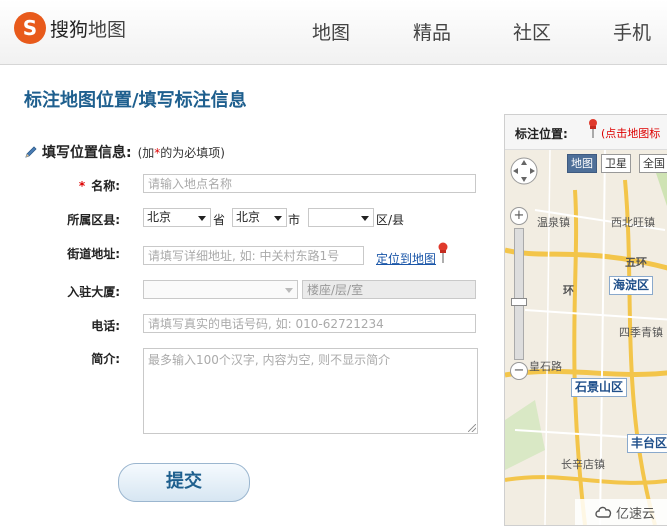 The image size is (667, 526). Describe the element at coordinates (124, 152) in the screenshot. I see `section-header: 填写位置信息: (加*的为必填项)` at that location.